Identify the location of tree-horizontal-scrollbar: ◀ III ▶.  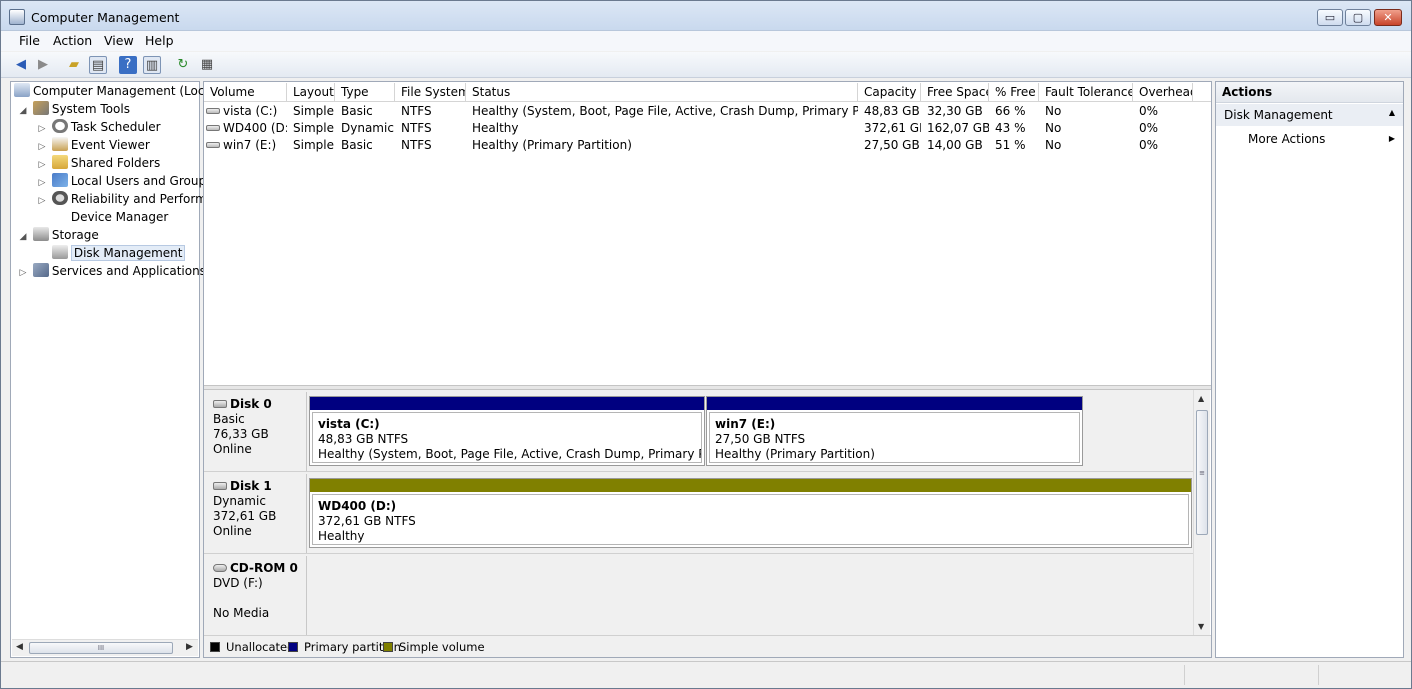
(105, 647).